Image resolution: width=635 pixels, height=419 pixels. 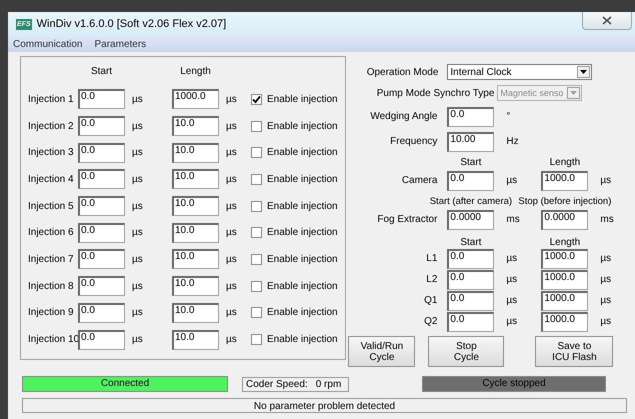 What do you see at coordinates (47, 44) in the screenshot?
I see `menu-item: Communication` at bounding box center [47, 44].